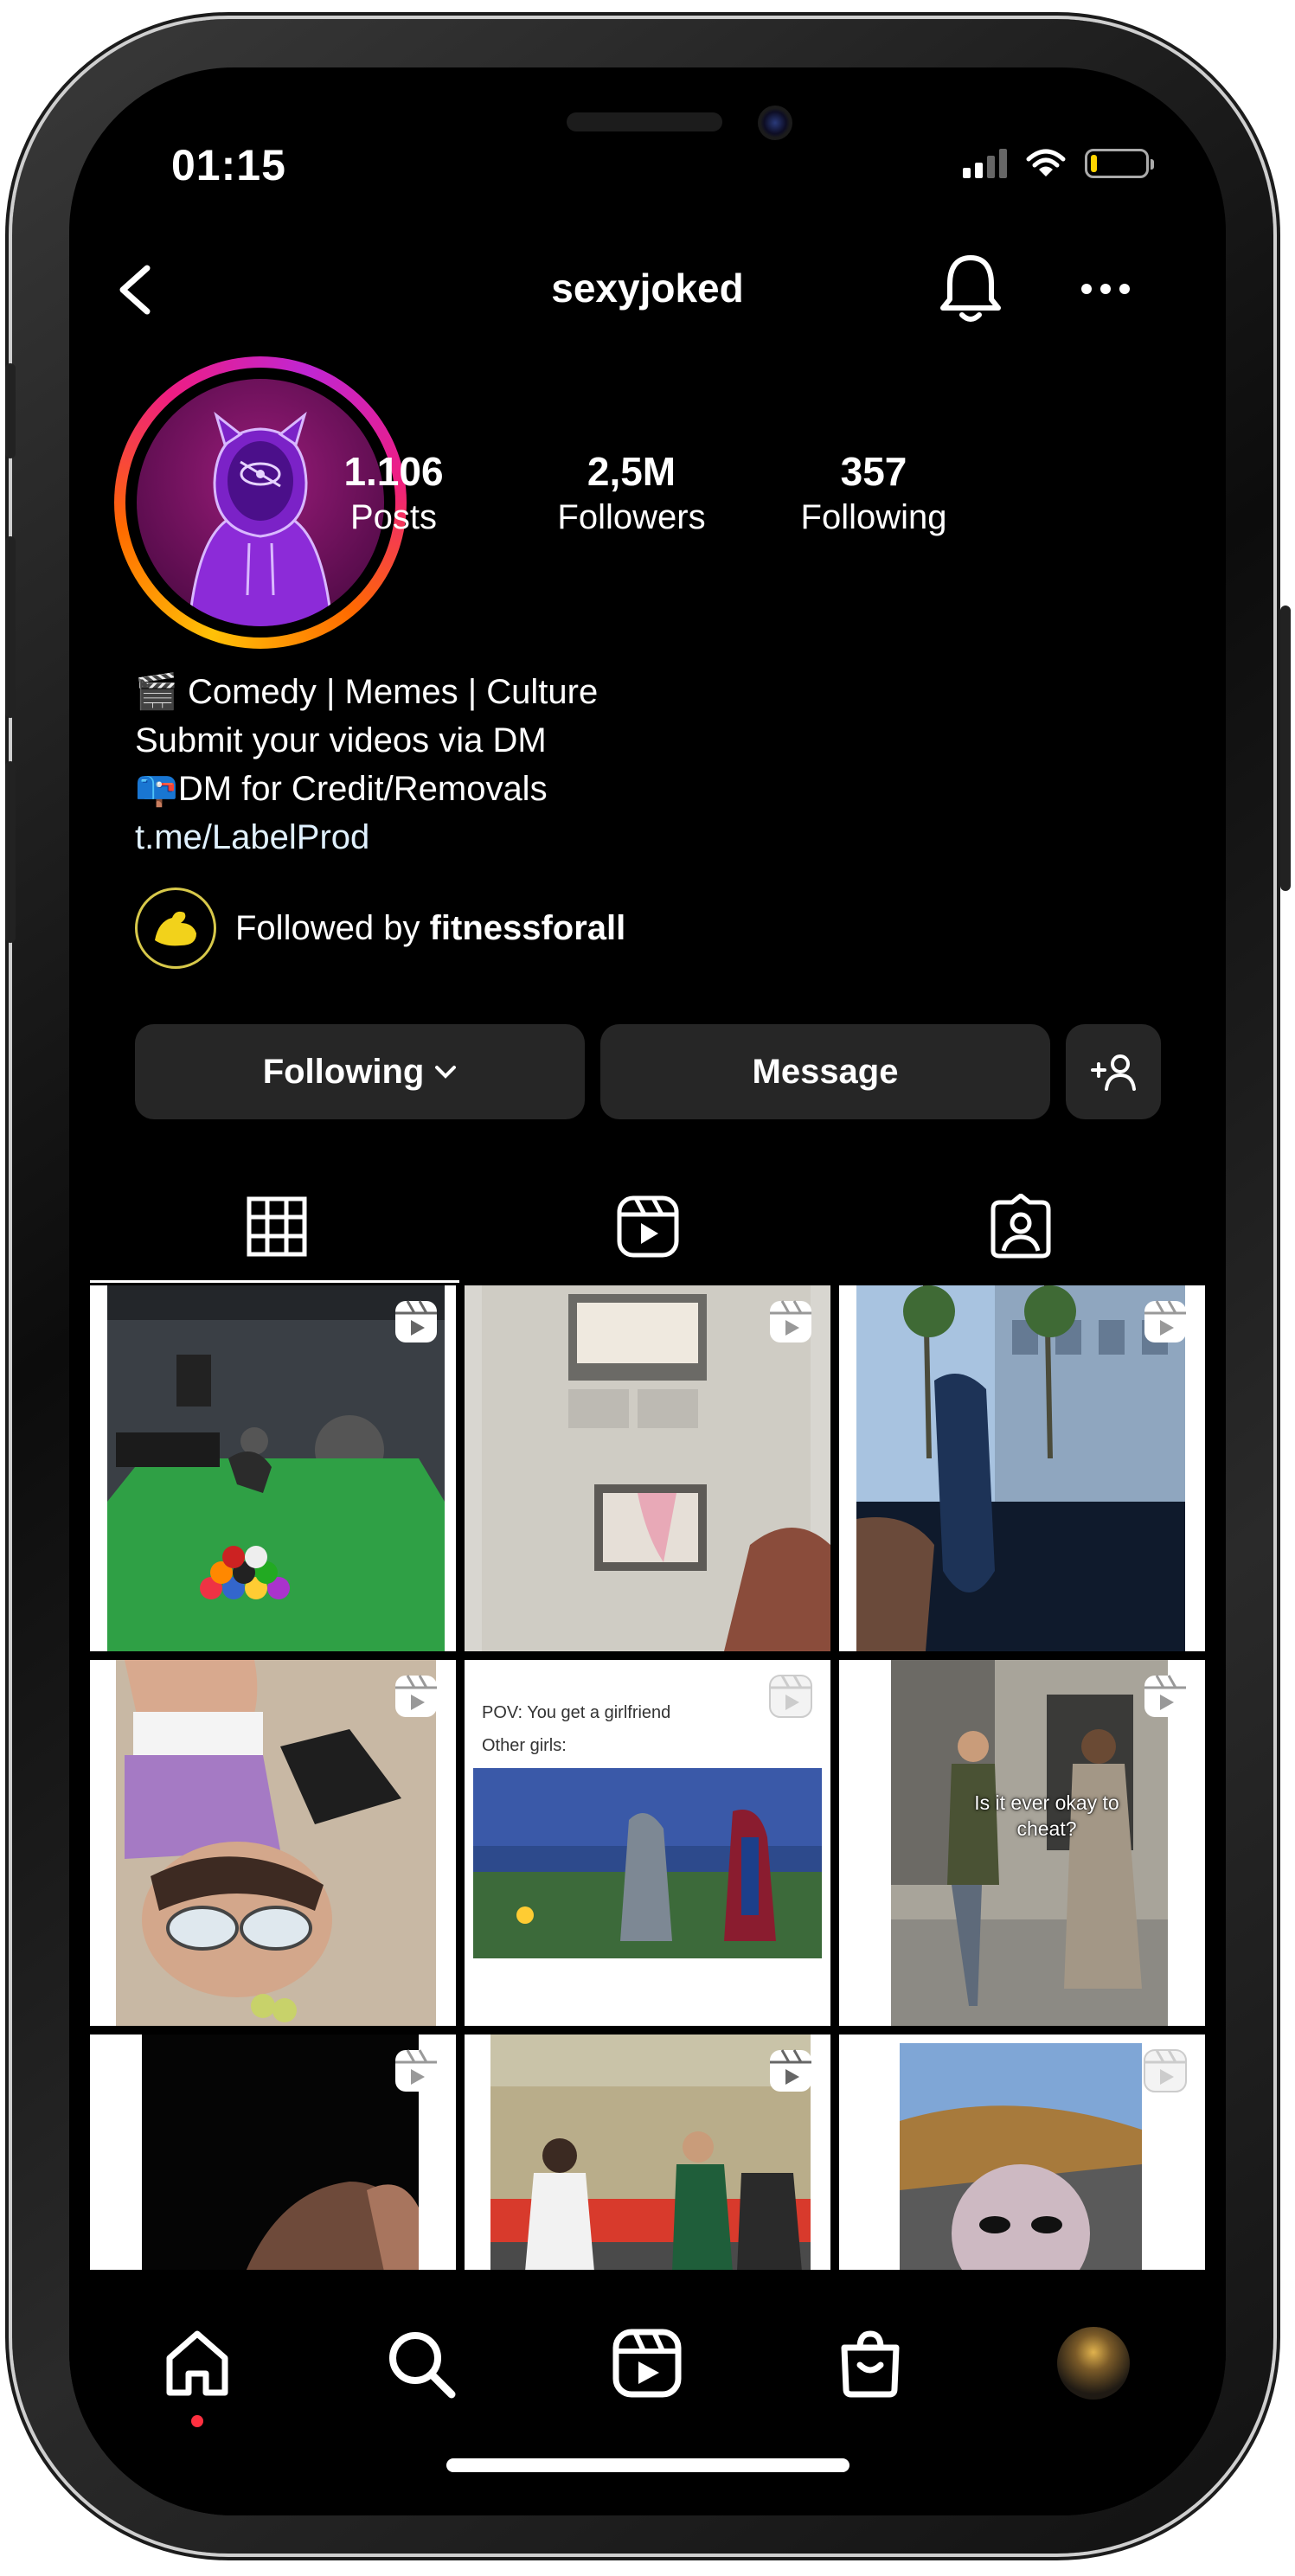 The image size is (1295, 2576). Describe the element at coordinates (985, 163) in the screenshot. I see `cellular-signal-icon` at that location.